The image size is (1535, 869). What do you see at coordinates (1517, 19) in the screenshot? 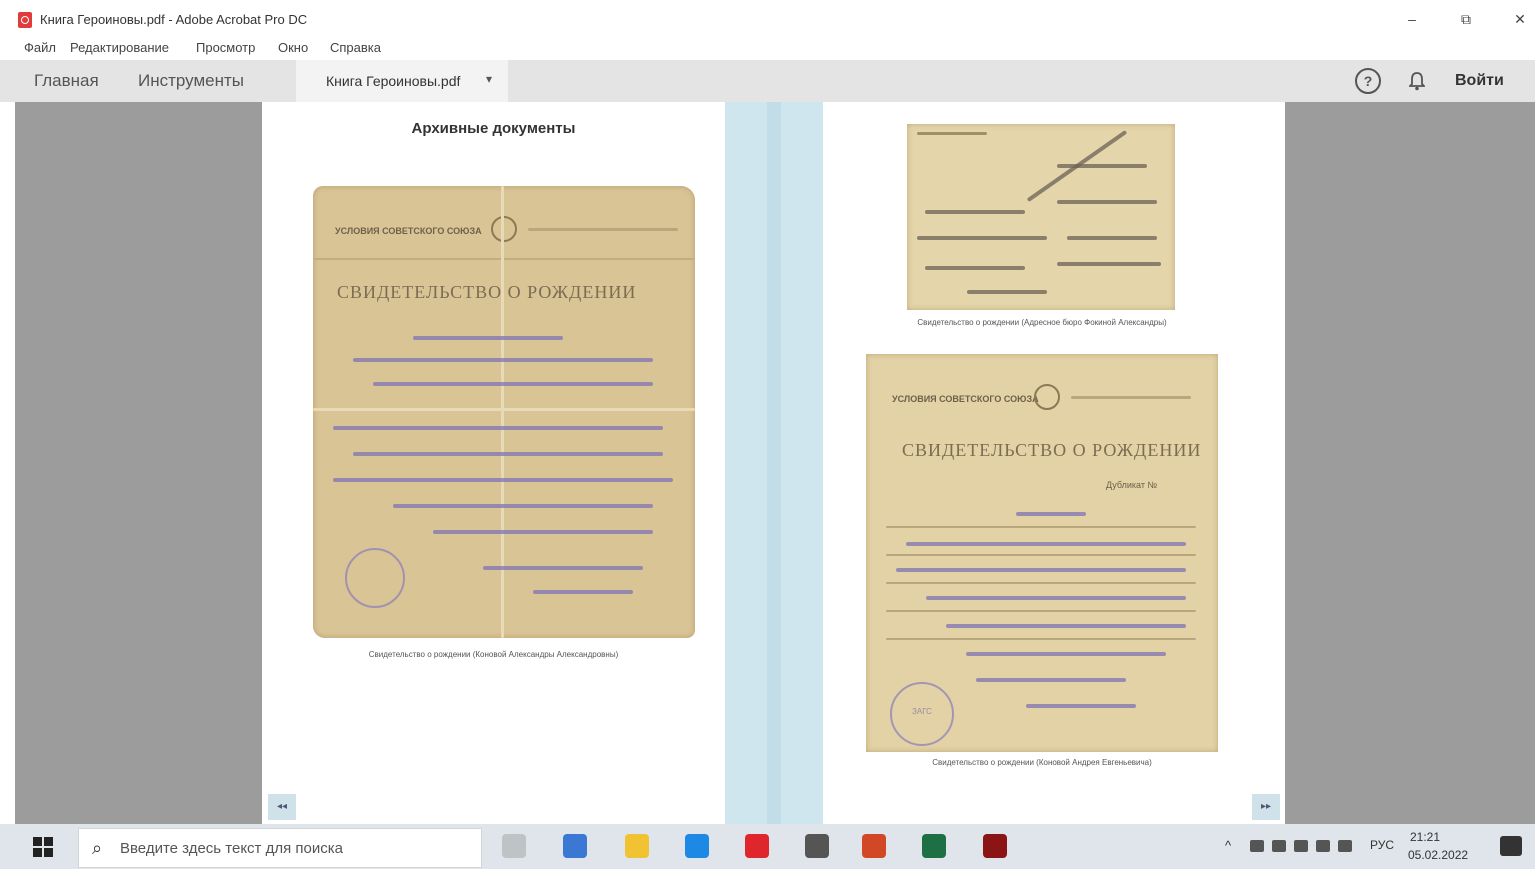
I see `close-button: ✕` at bounding box center [1517, 19].